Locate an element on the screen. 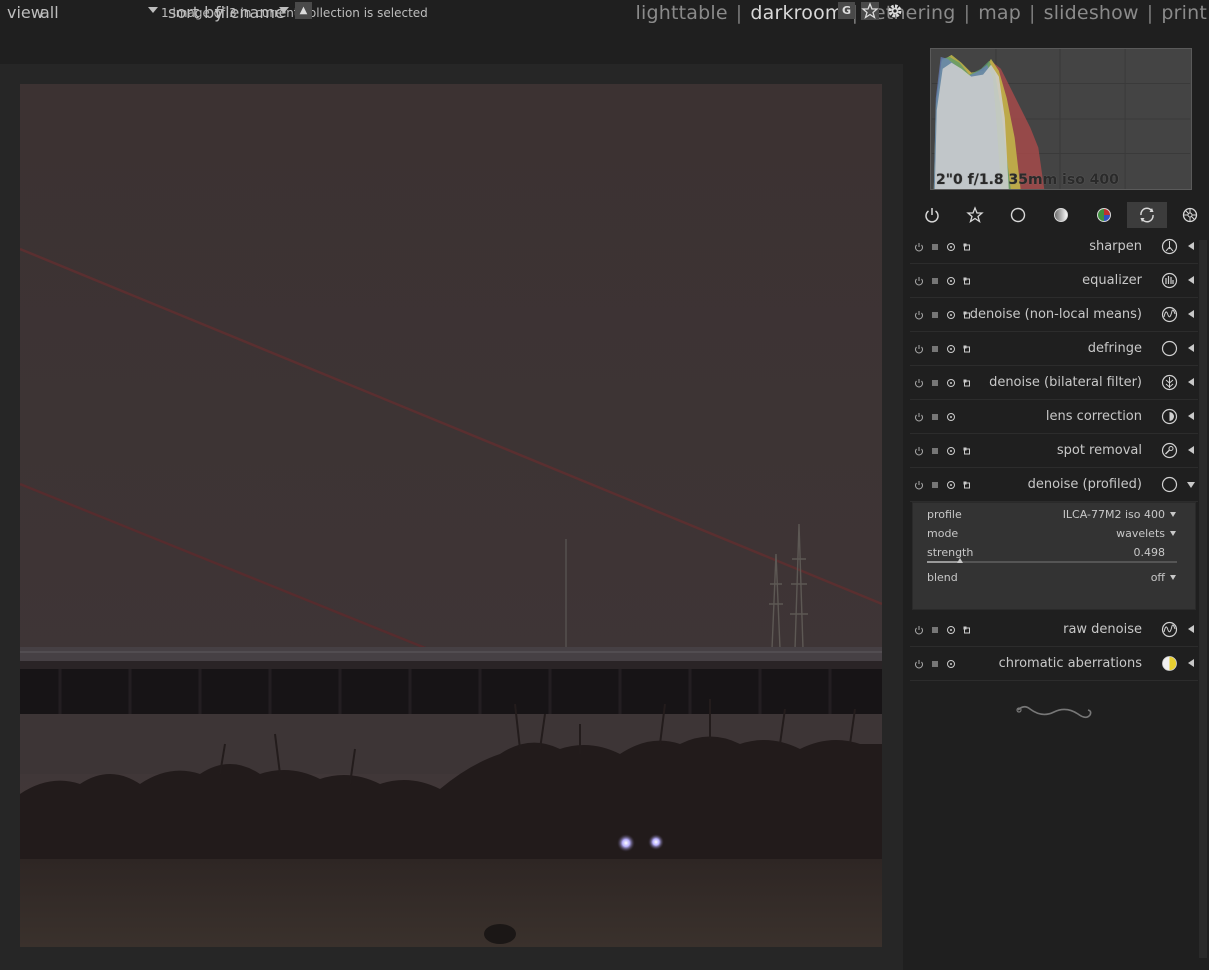 The width and height of the screenshot is (1209, 970). module-label: lens correction is located at coordinates (1093, 416).